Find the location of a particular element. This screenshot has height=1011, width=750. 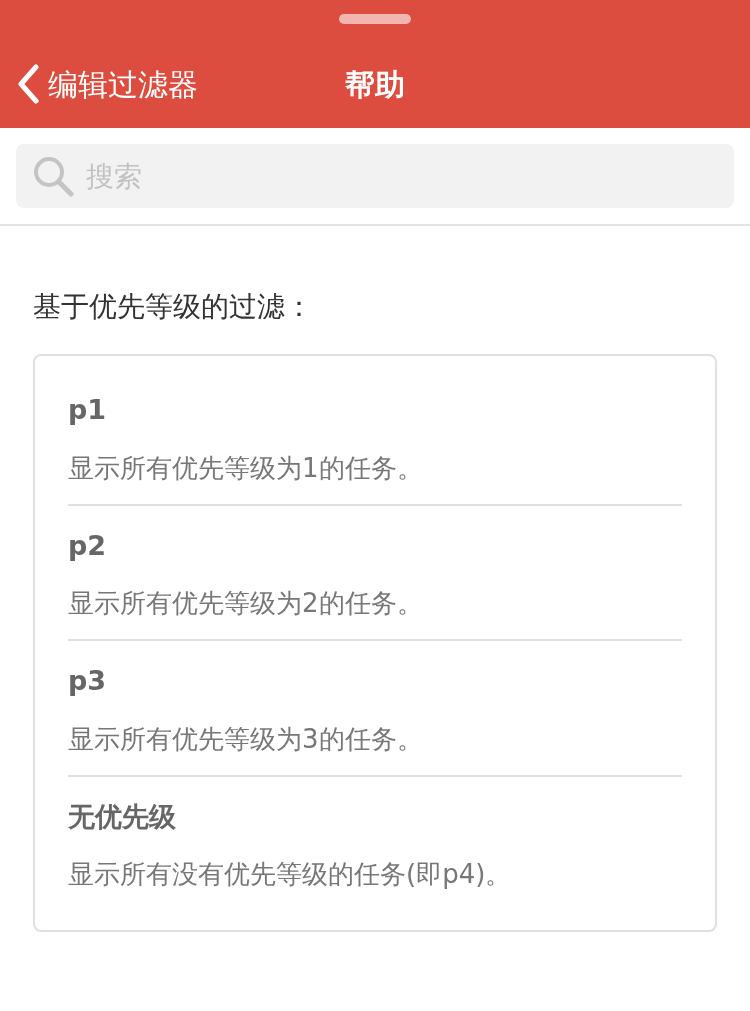

filter-name: p2 is located at coordinates (88, 545).